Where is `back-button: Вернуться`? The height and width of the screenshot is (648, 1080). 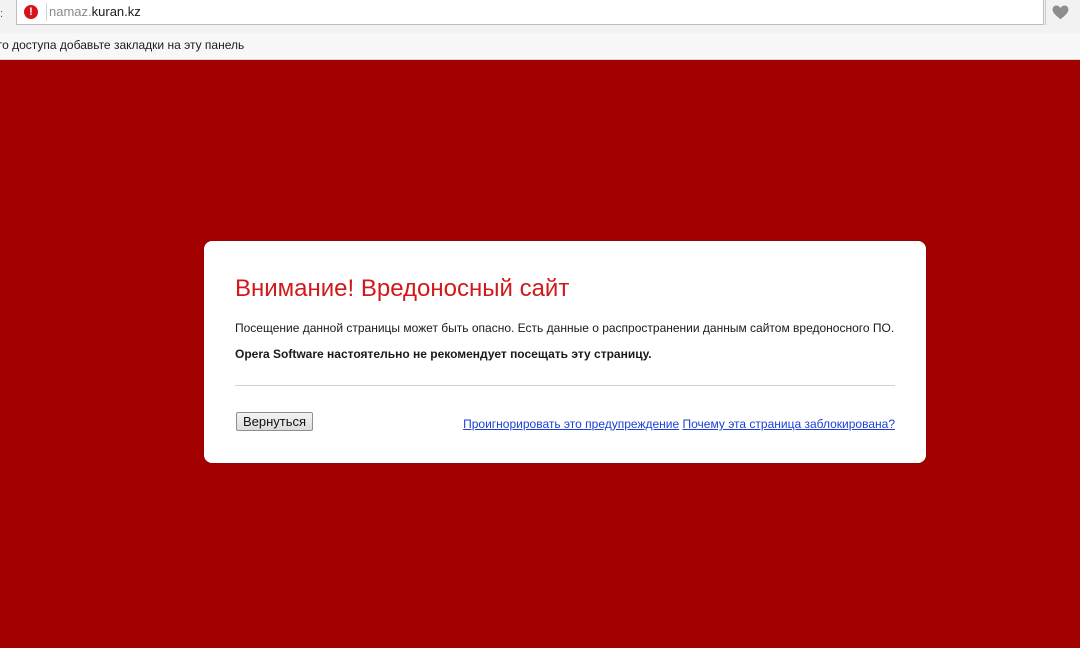
back-button: Вернуться is located at coordinates (275, 421).